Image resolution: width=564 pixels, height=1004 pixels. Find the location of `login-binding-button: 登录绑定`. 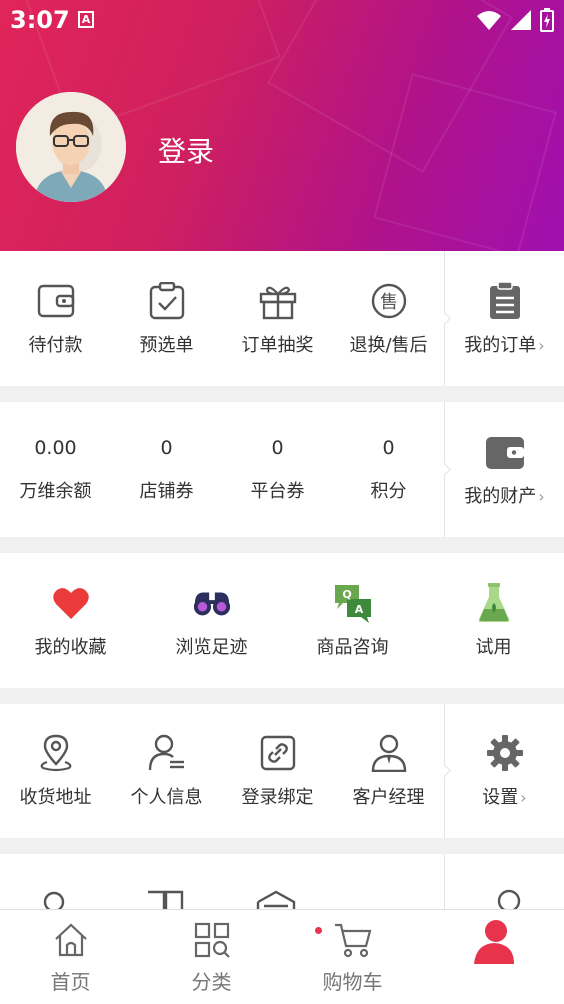

login-binding-button: 登录绑定 is located at coordinates (277, 771).